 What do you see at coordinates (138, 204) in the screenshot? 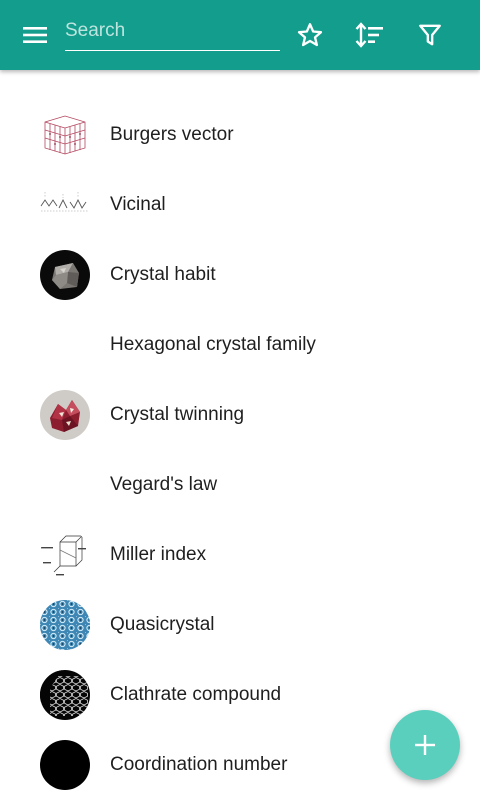
I see `article-title: Vicinal` at bounding box center [138, 204].